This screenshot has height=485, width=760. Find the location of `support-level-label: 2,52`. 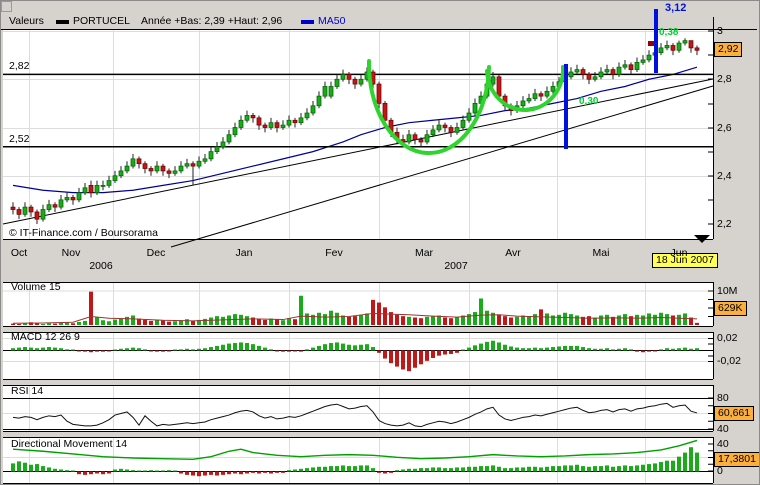

support-level-label: 2,52 is located at coordinates (19, 139).